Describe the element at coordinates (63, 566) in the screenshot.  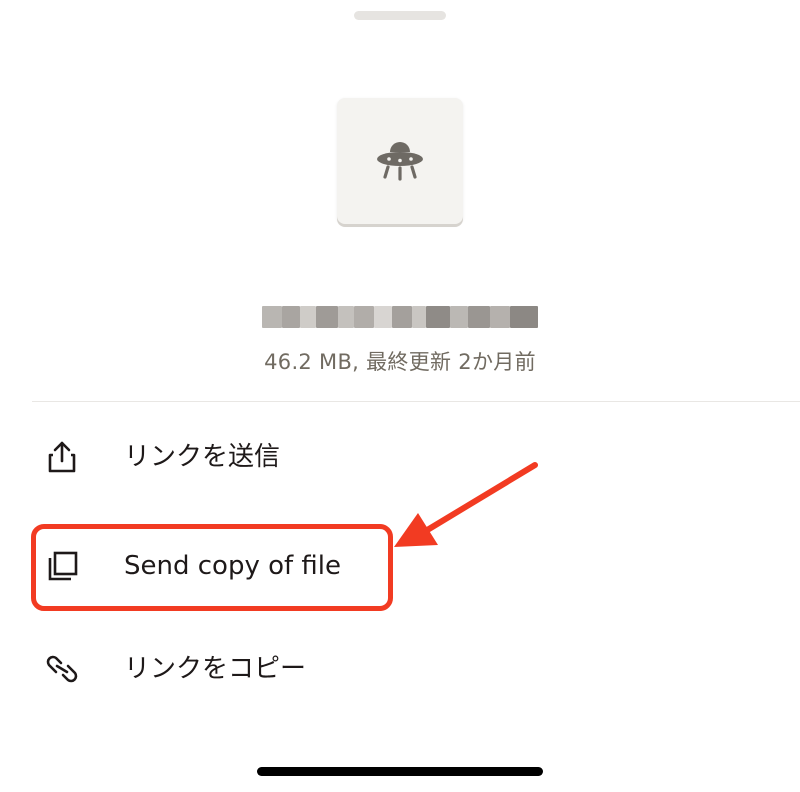
I see `copy-pages-icon` at that location.